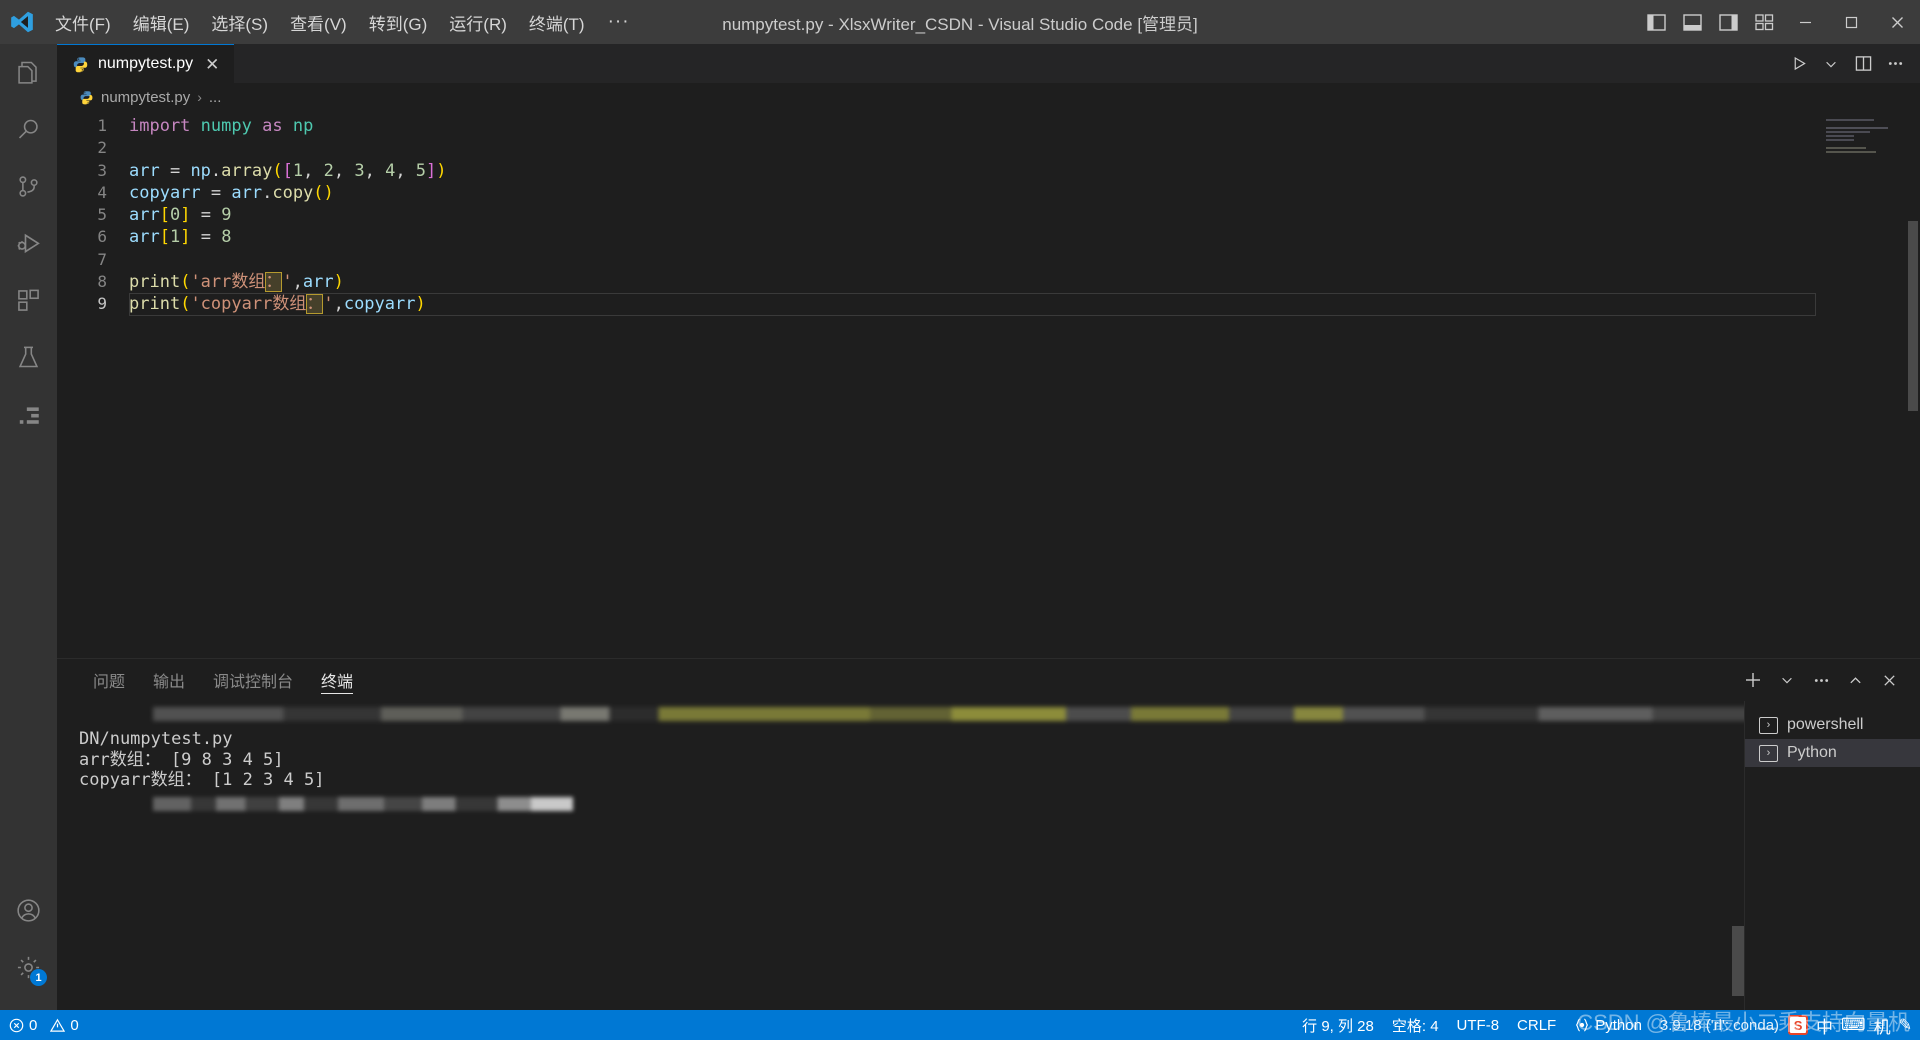 The image size is (1920, 1040). I want to click on code-token: print, so click(155, 304).